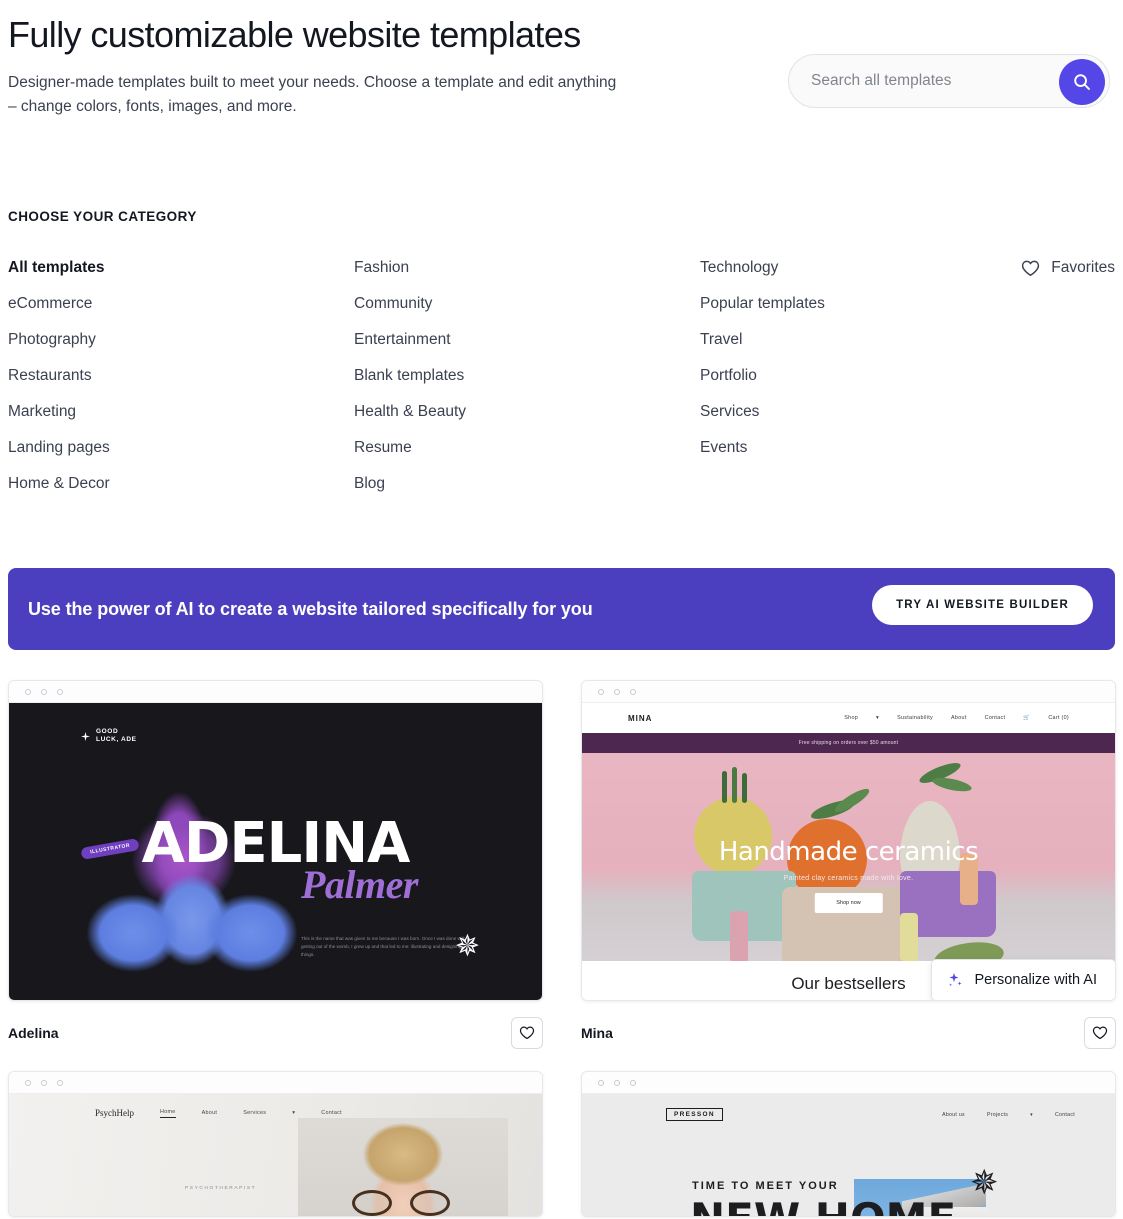 The height and width of the screenshot is (1219, 1123). What do you see at coordinates (527, 268) in the screenshot?
I see `category-fashion: Fashion` at bounding box center [527, 268].